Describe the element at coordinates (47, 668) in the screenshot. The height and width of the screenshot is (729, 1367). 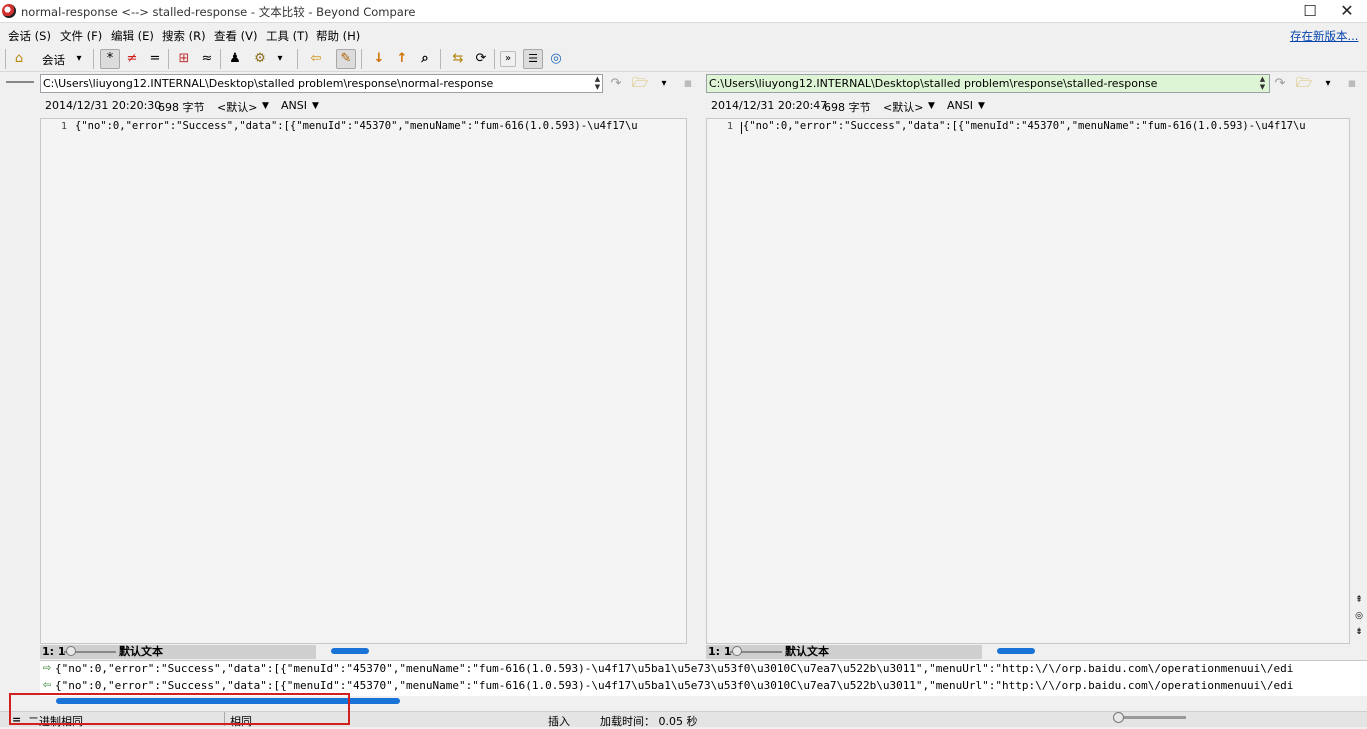
I see `right-arrow-icon: ⇨` at that location.